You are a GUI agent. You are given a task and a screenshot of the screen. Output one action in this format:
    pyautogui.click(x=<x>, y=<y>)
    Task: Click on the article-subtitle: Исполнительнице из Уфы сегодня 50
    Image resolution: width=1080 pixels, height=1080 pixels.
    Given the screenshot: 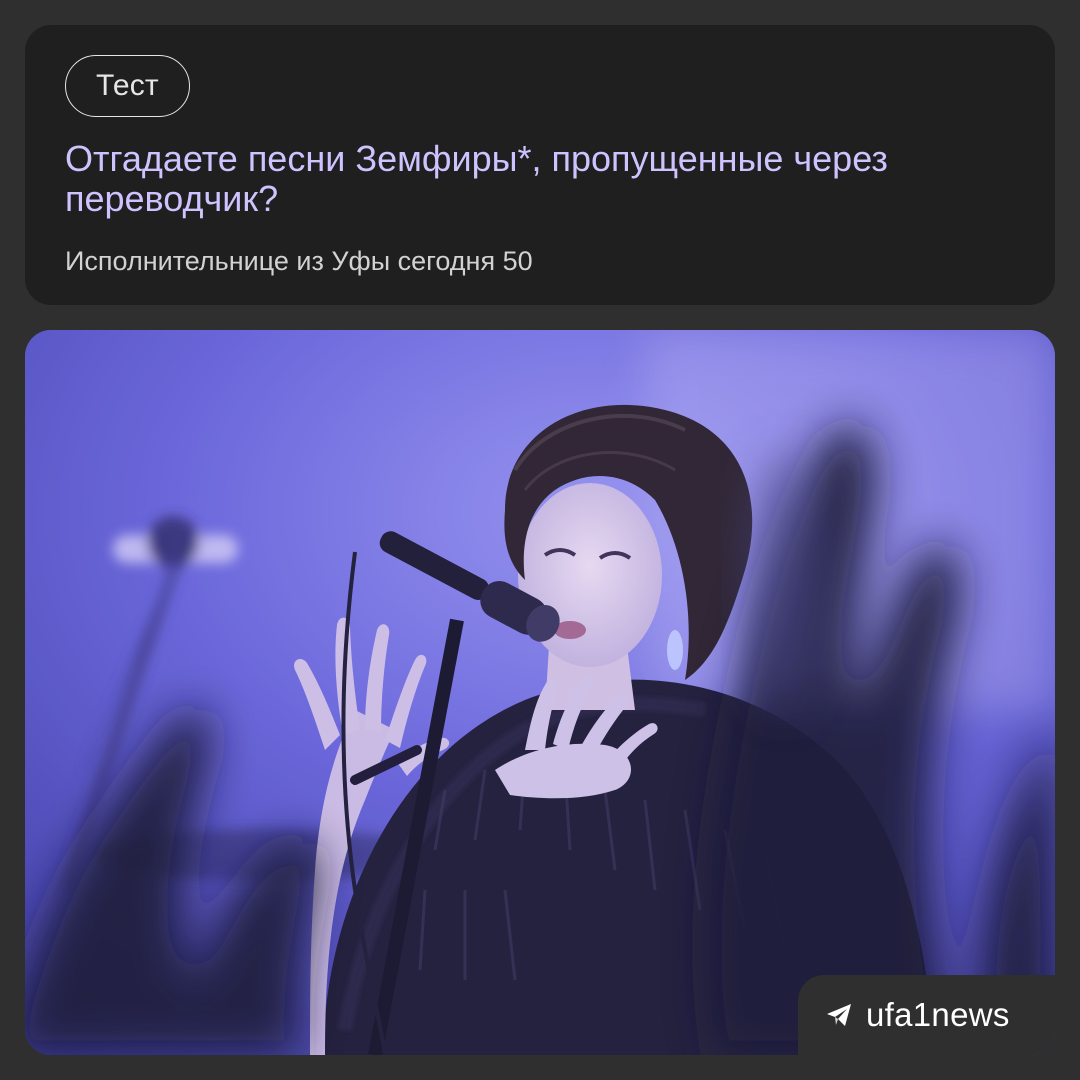 What is the action you would take?
    pyautogui.click(x=299, y=261)
    